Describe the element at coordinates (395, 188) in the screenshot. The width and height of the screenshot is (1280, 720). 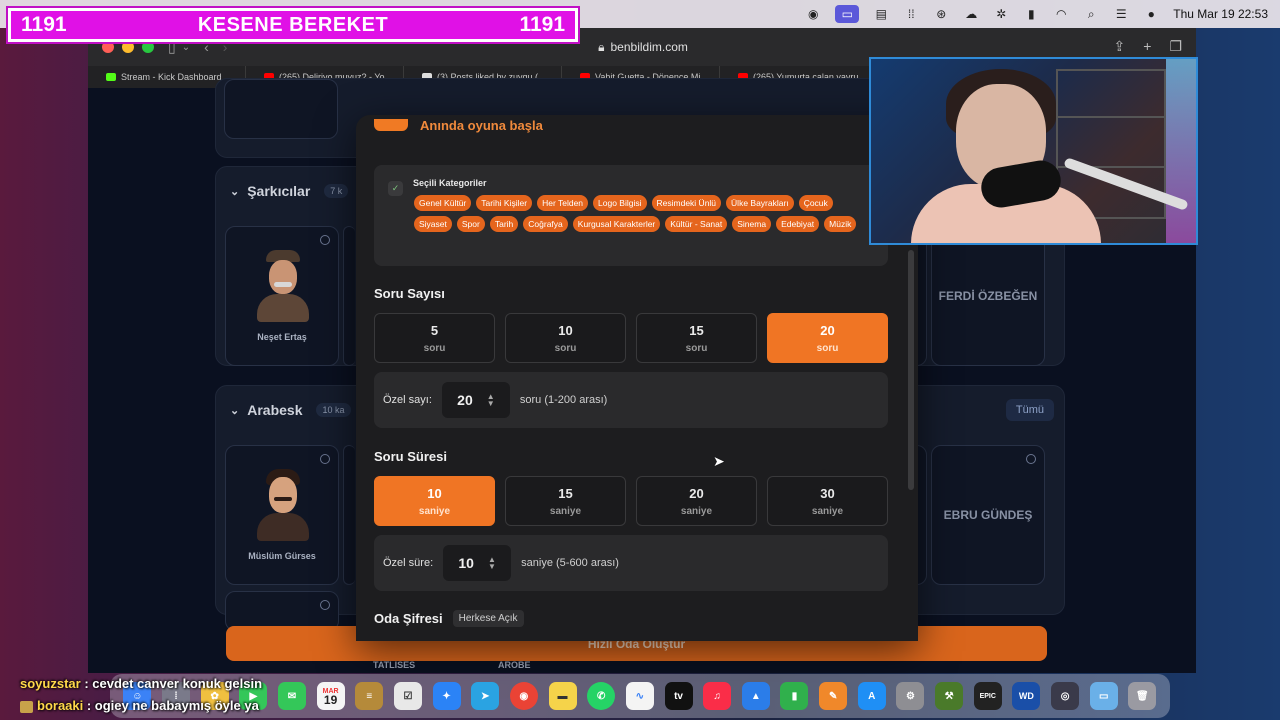
I see `check-icon: ✓` at that location.